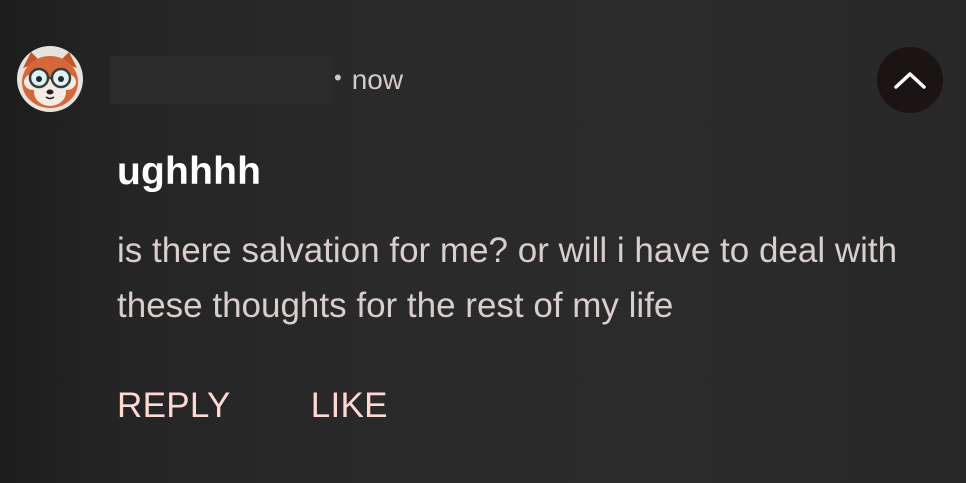  Describe the element at coordinates (377, 79) in the screenshot. I see `timestamp: now` at that location.